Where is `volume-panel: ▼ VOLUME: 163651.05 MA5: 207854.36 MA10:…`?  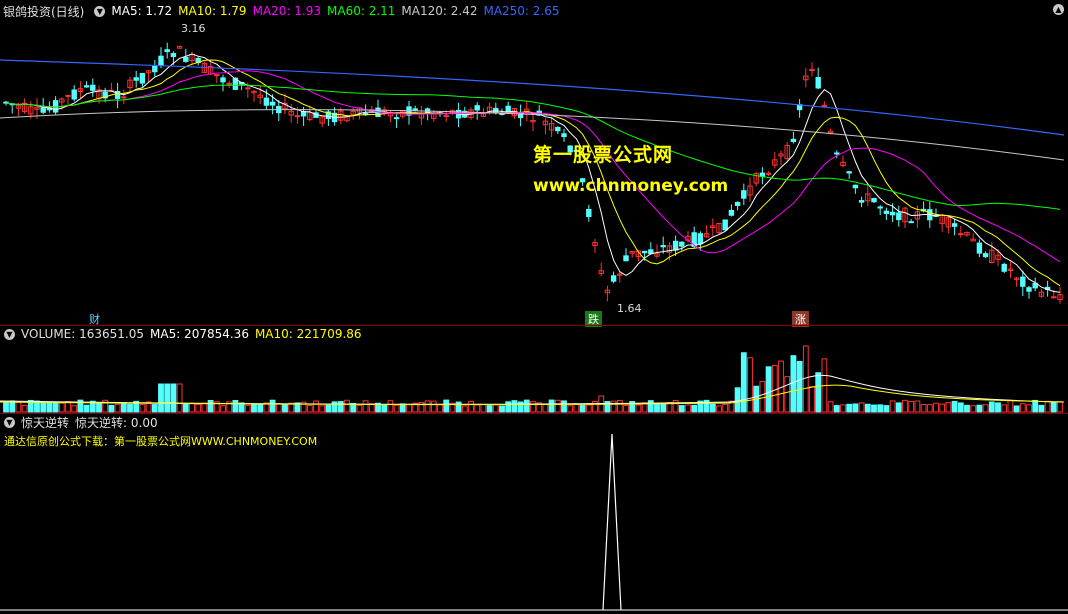
volume-panel: ▼ VOLUME: 163651.05 MA5: 207854.36 MA10:… is located at coordinates (534, 370).